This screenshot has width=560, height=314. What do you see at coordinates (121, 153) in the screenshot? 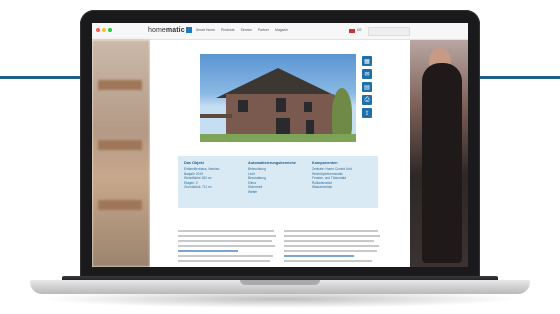
I see `background-shelves-image` at bounding box center [121, 153].